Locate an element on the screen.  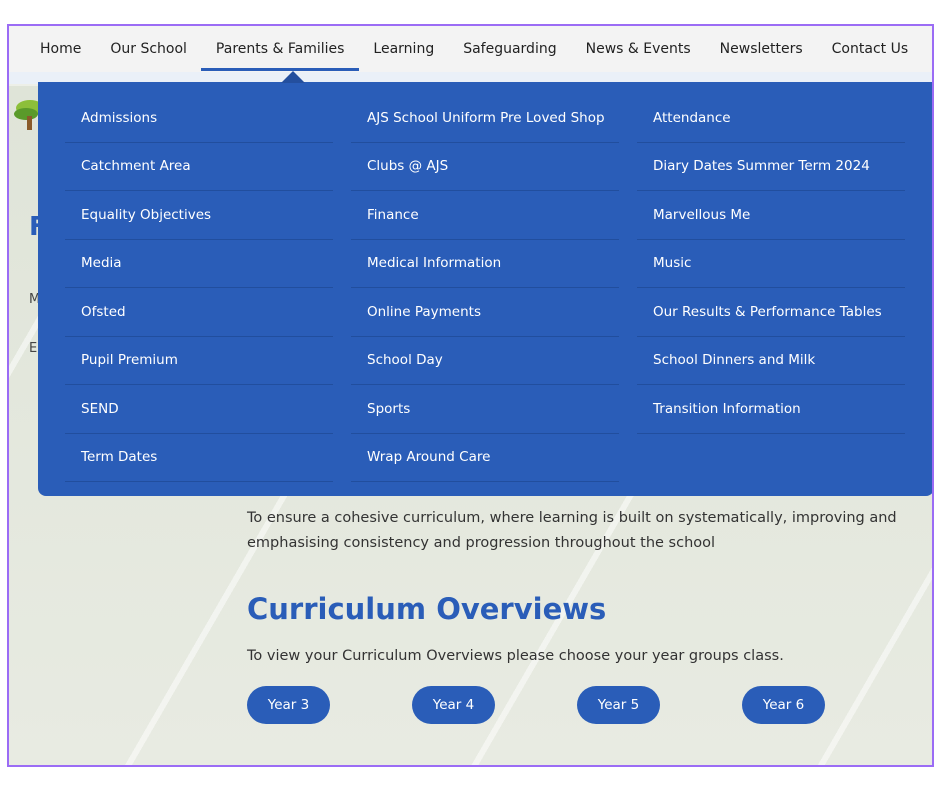
dropdown-menu-item: Catchment Area is located at coordinates (199, 167).